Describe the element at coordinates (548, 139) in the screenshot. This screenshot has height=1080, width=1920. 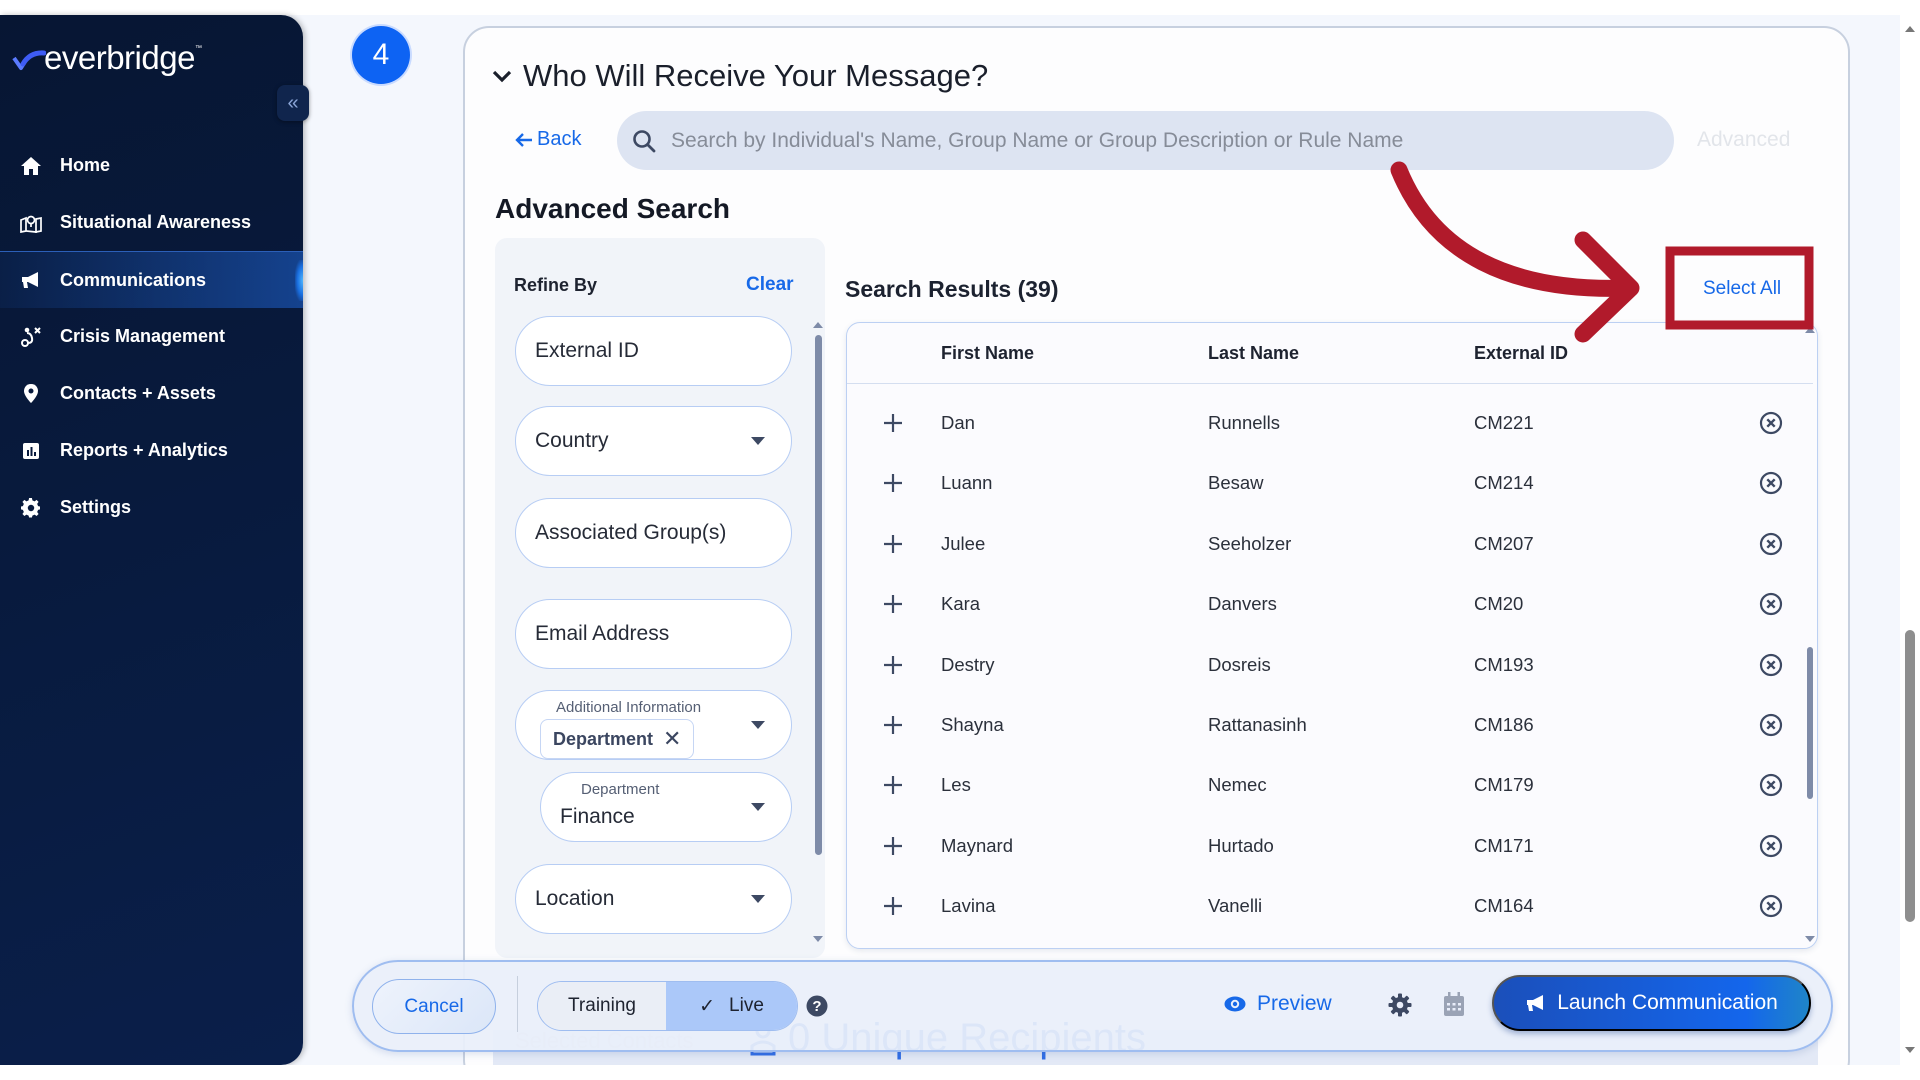
I see `back-link: Back` at that location.